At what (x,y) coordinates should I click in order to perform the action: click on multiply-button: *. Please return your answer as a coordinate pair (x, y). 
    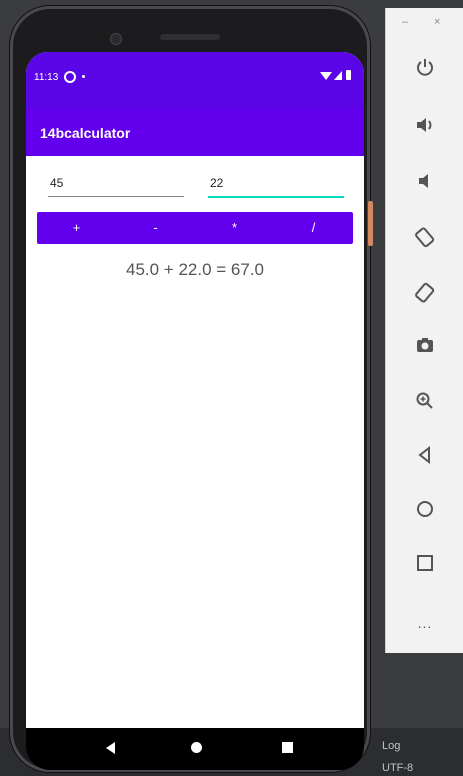
    Looking at the image, I should click on (234, 228).